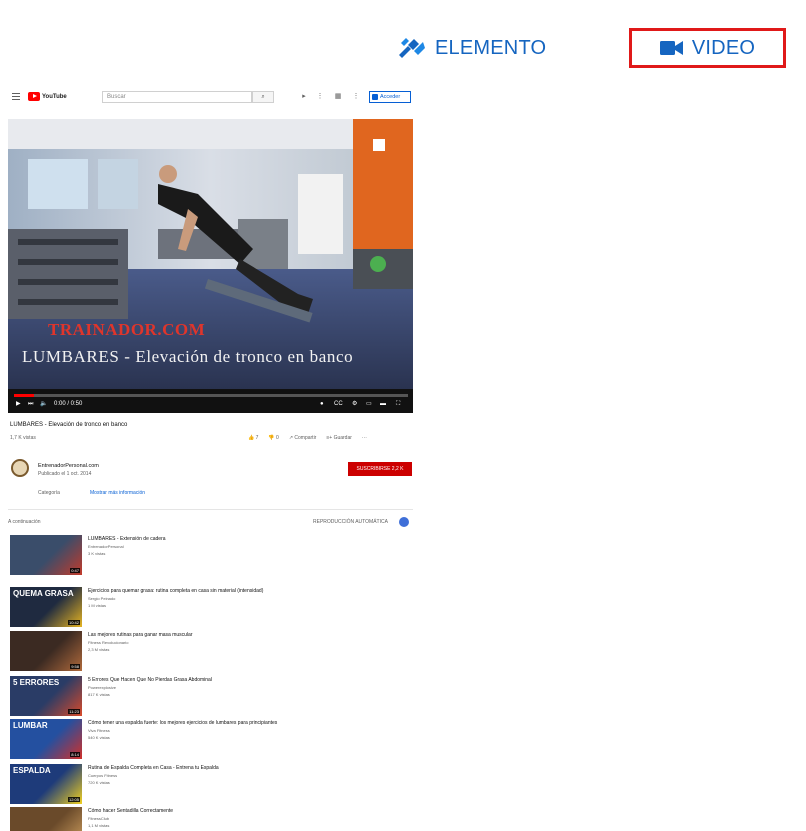 This screenshot has height=831, width=806. Describe the element at coordinates (273, 438) in the screenshot. I see `dislike-button: 👎 0` at that location.